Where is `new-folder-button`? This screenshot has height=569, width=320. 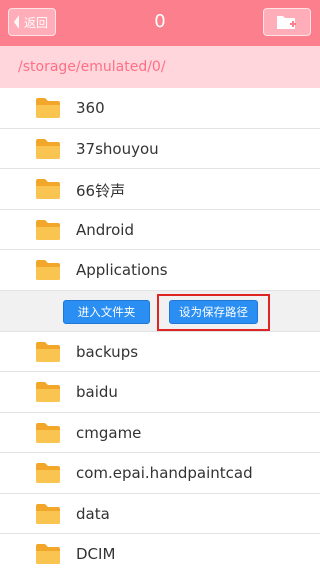
new-folder-button is located at coordinates (287, 22).